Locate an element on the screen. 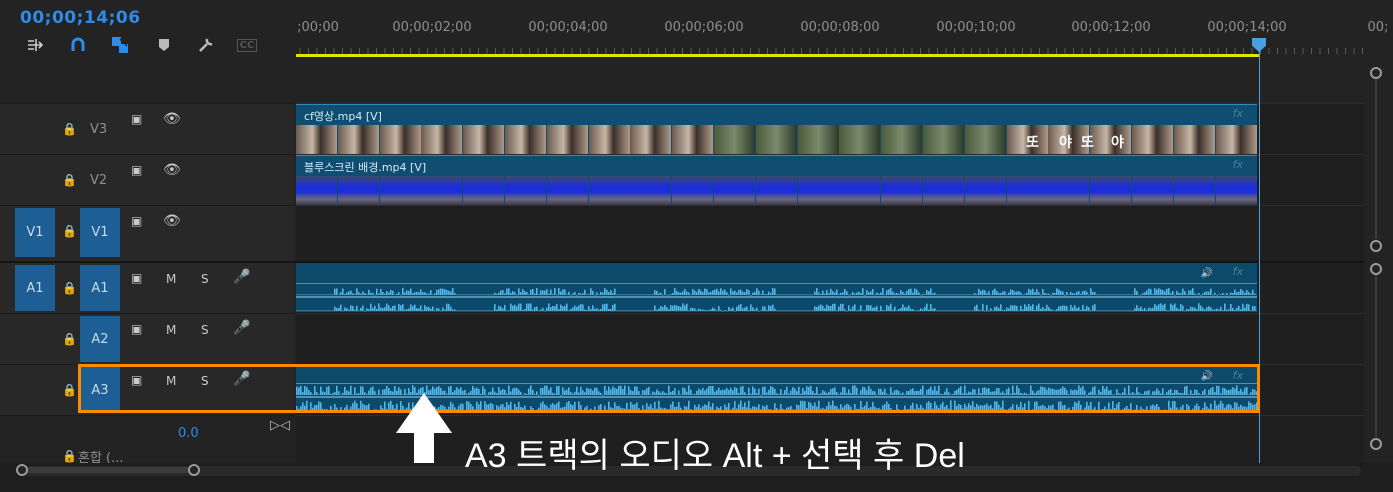 The height and width of the screenshot is (492, 1393). captions-icon: CC is located at coordinates (247, 45).